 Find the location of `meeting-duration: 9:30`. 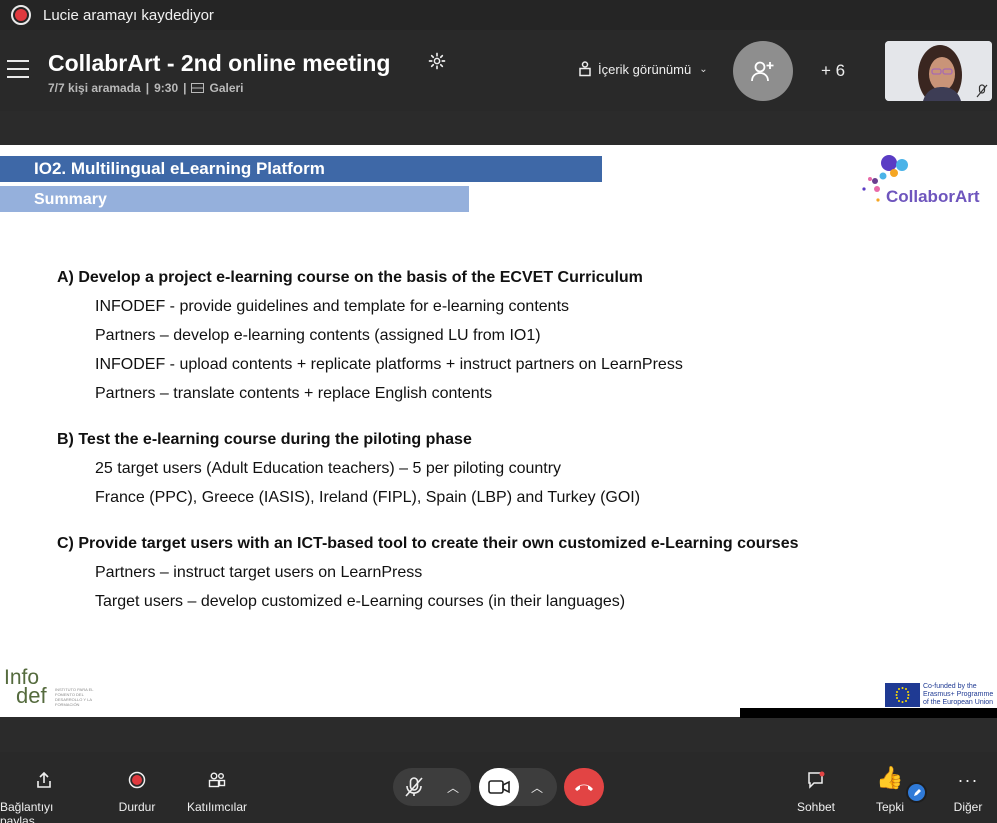

meeting-duration: 9:30 is located at coordinates (166, 88).